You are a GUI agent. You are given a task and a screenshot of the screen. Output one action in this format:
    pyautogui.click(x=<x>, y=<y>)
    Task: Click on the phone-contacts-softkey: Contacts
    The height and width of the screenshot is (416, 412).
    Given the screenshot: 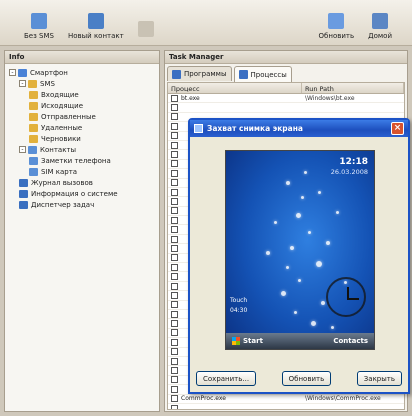 What is the action you would take?
    pyautogui.click(x=350, y=341)
    